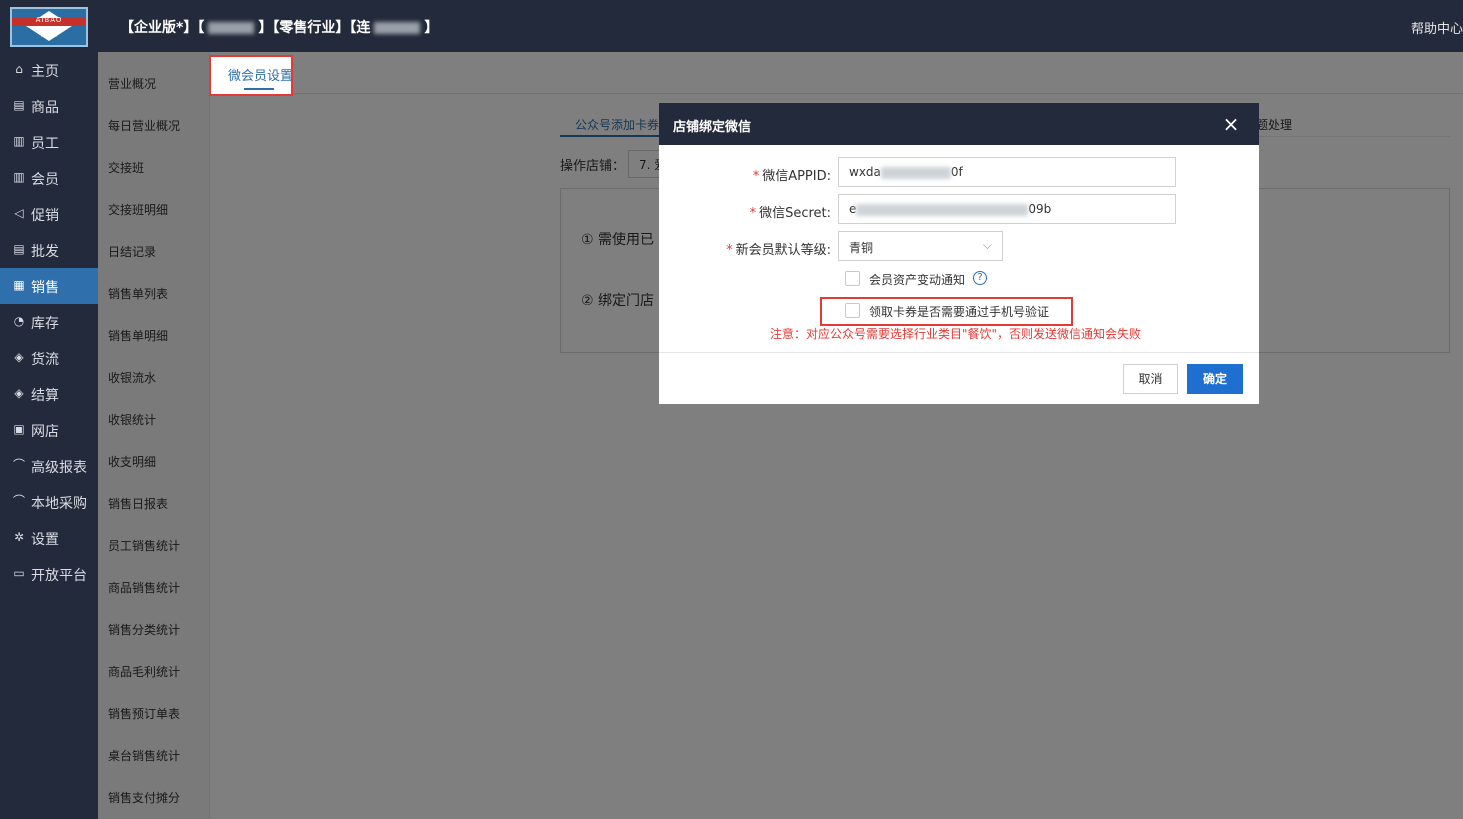 The height and width of the screenshot is (819, 1463). Describe the element at coordinates (45, 180) in the screenshot. I see `sidebar-item-label: 会员` at that location.